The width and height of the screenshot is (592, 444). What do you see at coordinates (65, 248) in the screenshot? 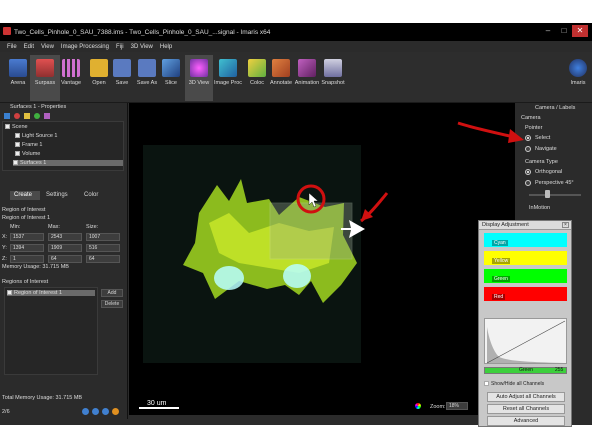
I see `y-max-field: 1909` at bounding box center [65, 248].